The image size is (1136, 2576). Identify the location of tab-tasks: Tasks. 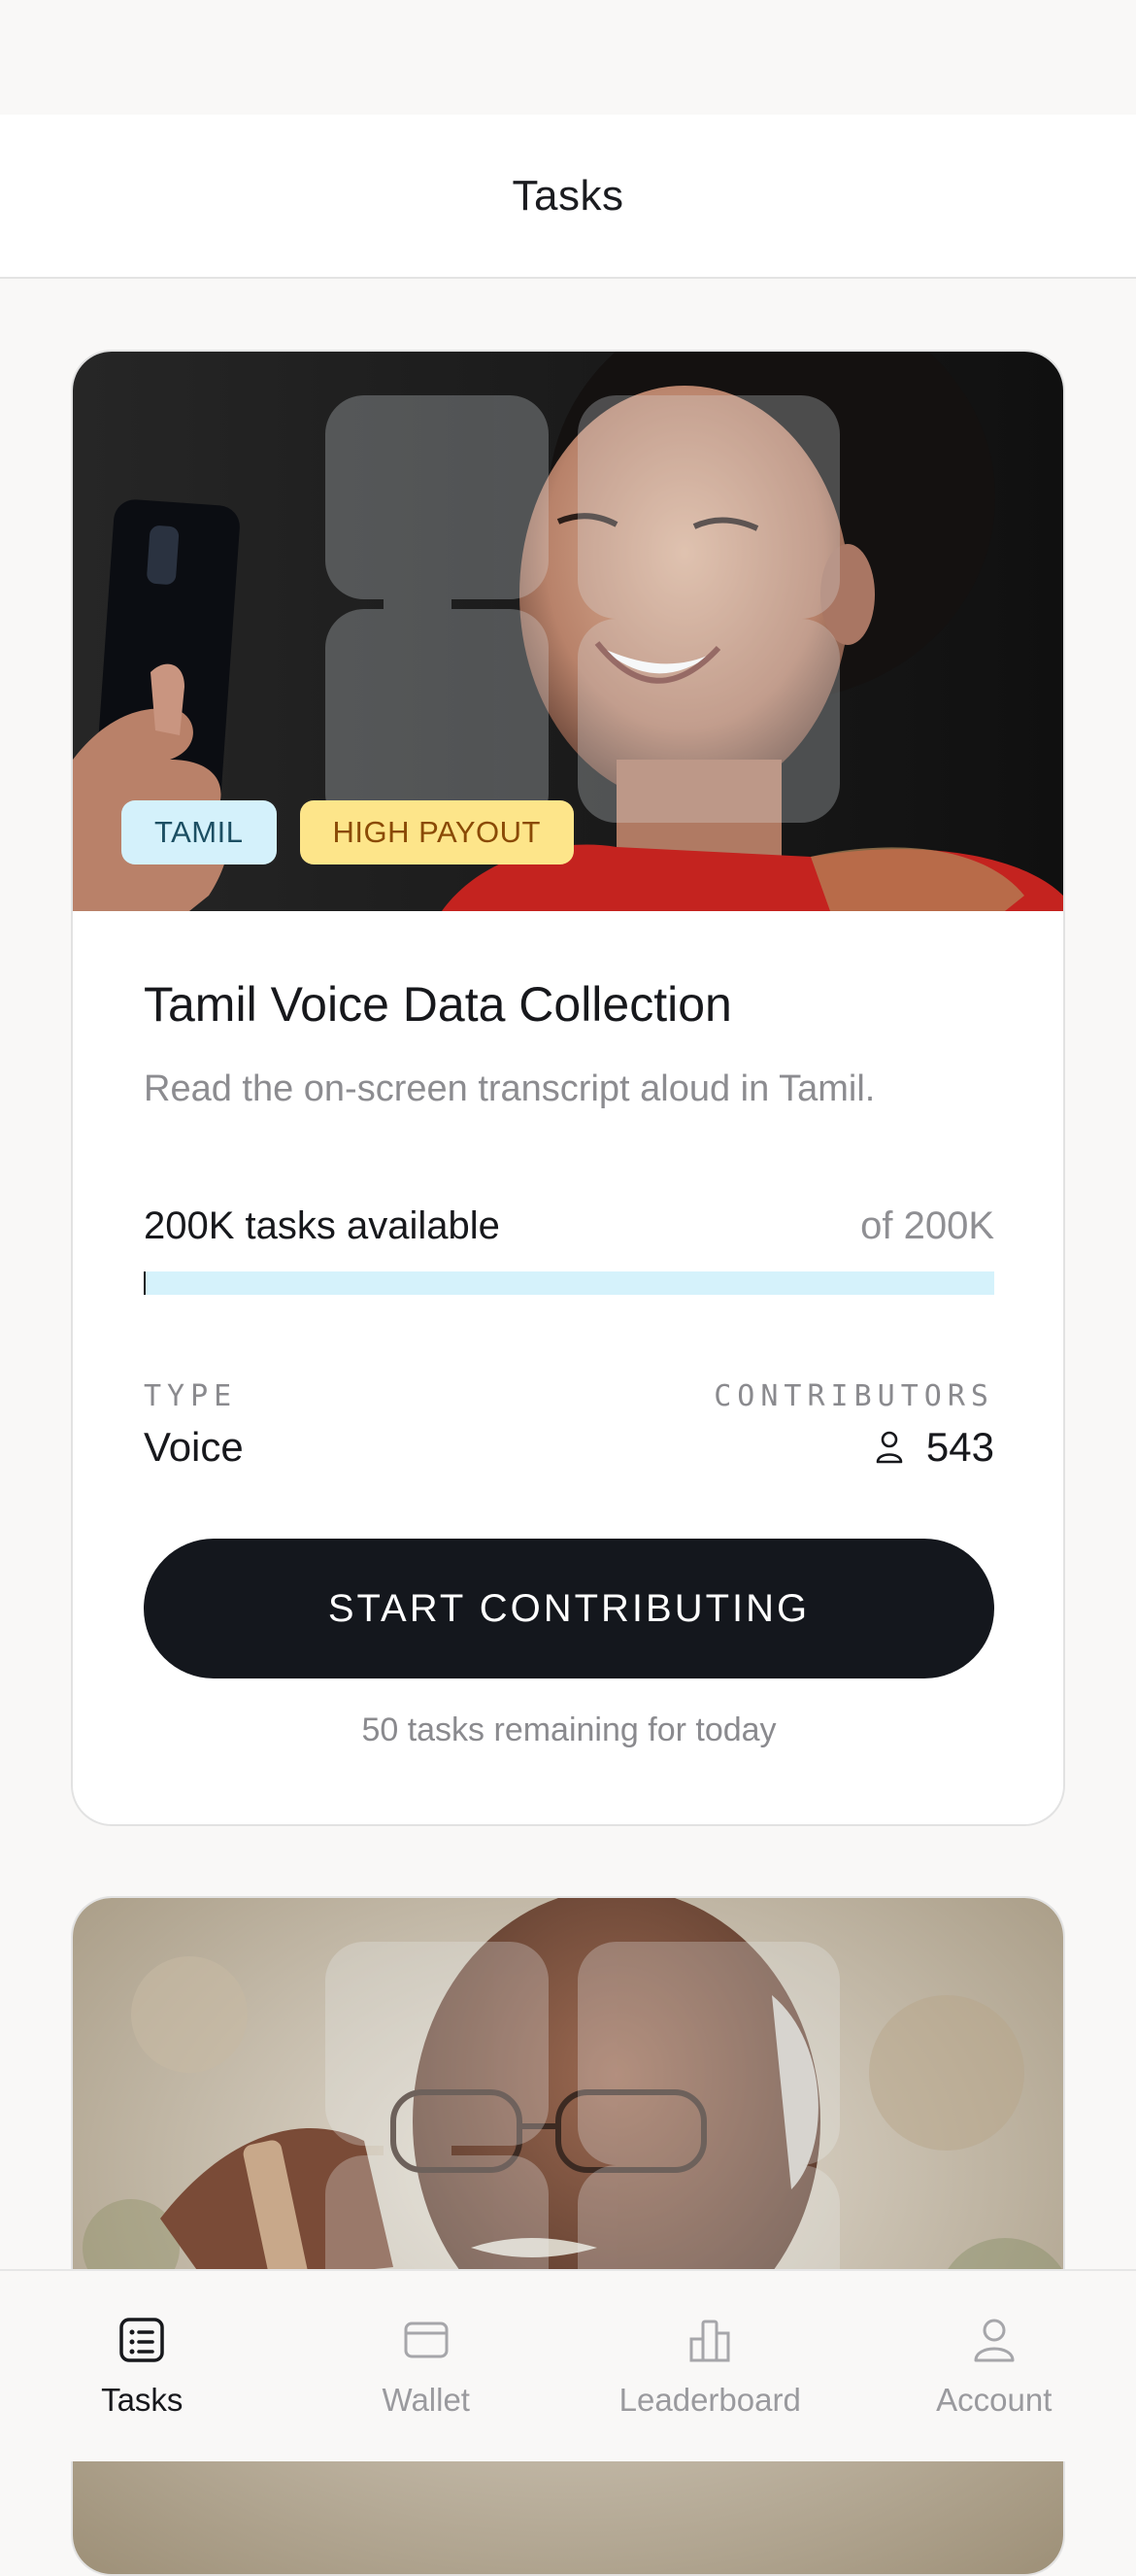
(142, 2366).